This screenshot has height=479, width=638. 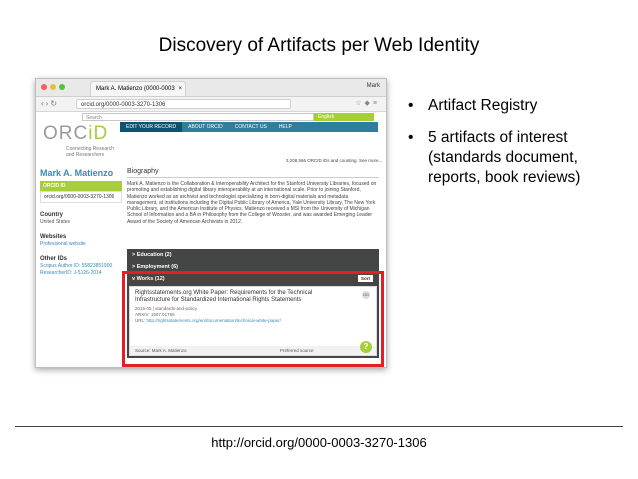 I want to click on bullet-item: Artifact Registry, so click(x=516, y=106).